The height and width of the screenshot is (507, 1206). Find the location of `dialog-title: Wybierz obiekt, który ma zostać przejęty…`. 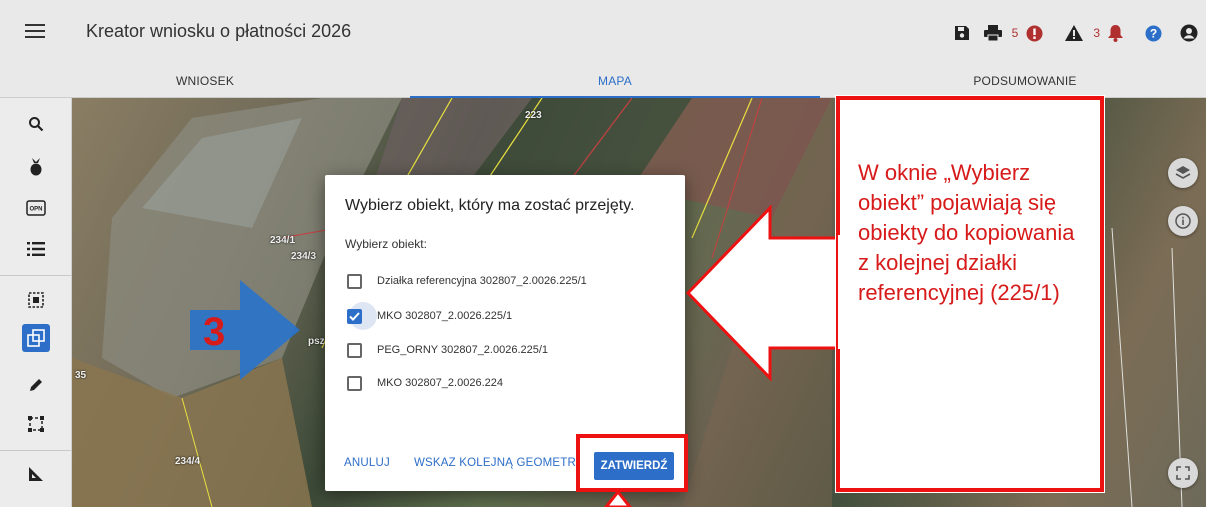

dialog-title: Wybierz obiekt, który ma zostać przejęty… is located at coordinates (490, 205).